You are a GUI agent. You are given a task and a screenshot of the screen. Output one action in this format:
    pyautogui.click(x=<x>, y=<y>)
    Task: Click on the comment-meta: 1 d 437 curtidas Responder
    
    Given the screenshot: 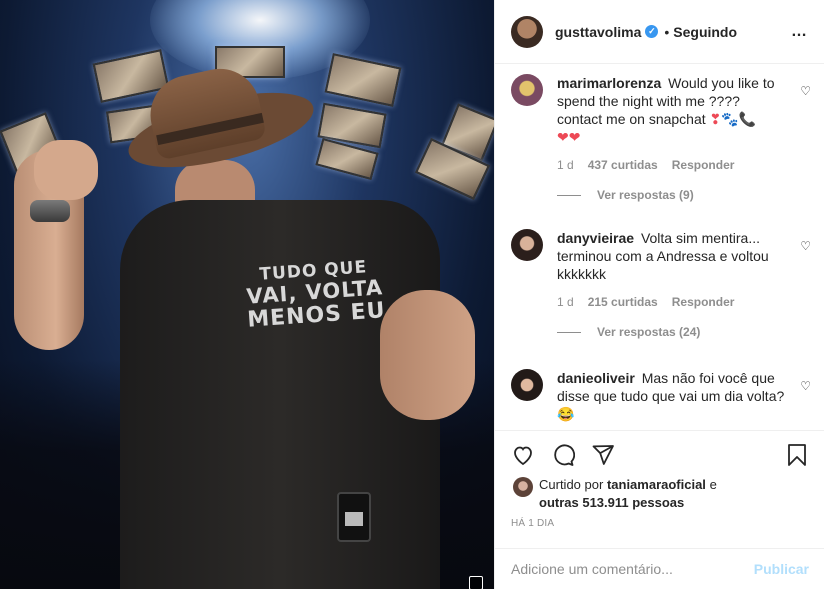 What is the action you would take?
    pyautogui.click(x=684, y=165)
    